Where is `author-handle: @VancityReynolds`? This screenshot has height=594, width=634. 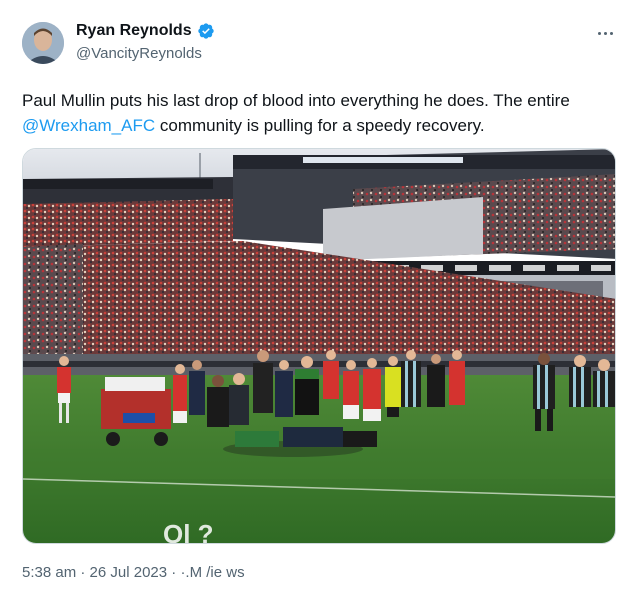 author-handle: @VancityReynolds is located at coordinates (139, 53).